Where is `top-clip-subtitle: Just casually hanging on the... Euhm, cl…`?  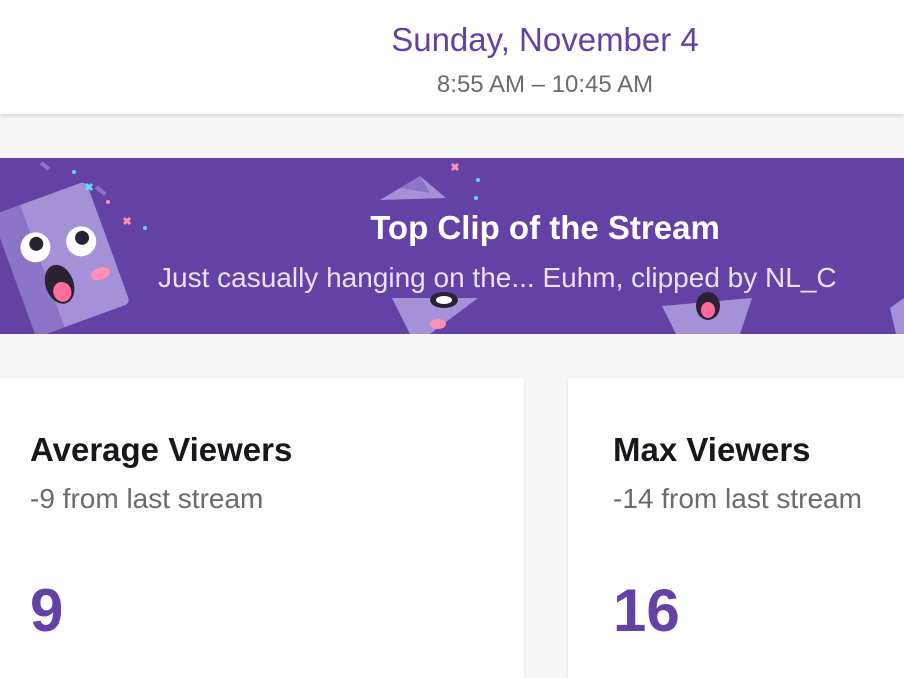 top-clip-subtitle: Just casually hanging on the... Euhm, cl… is located at coordinates (497, 278).